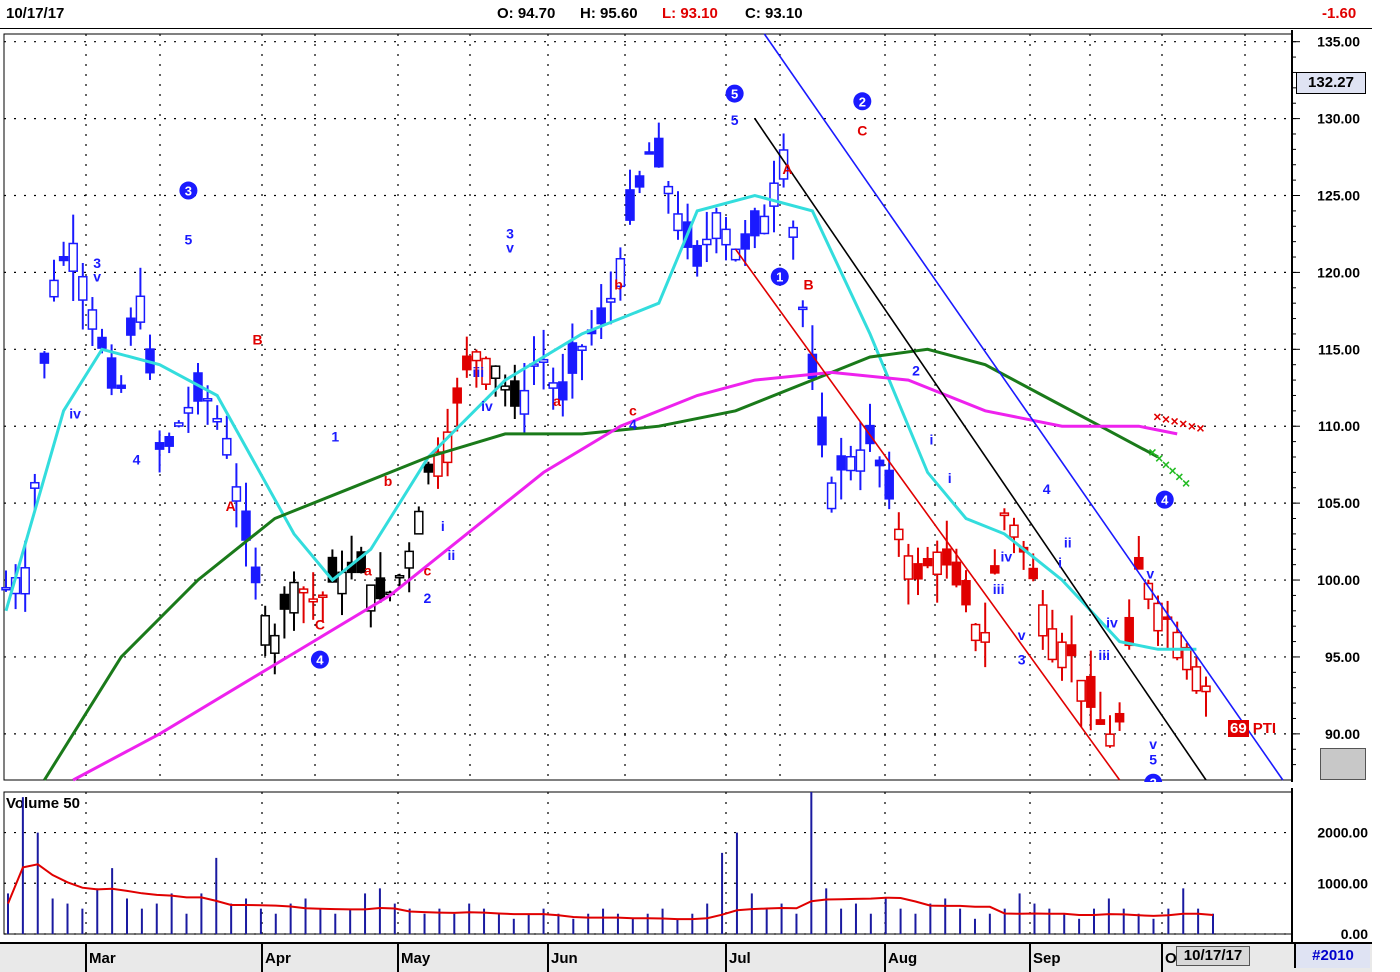 The height and width of the screenshot is (972, 1400). What do you see at coordinates (189, 240) in the screenshot?
I see `wave-label: 5` at bounding box center [189, 240].